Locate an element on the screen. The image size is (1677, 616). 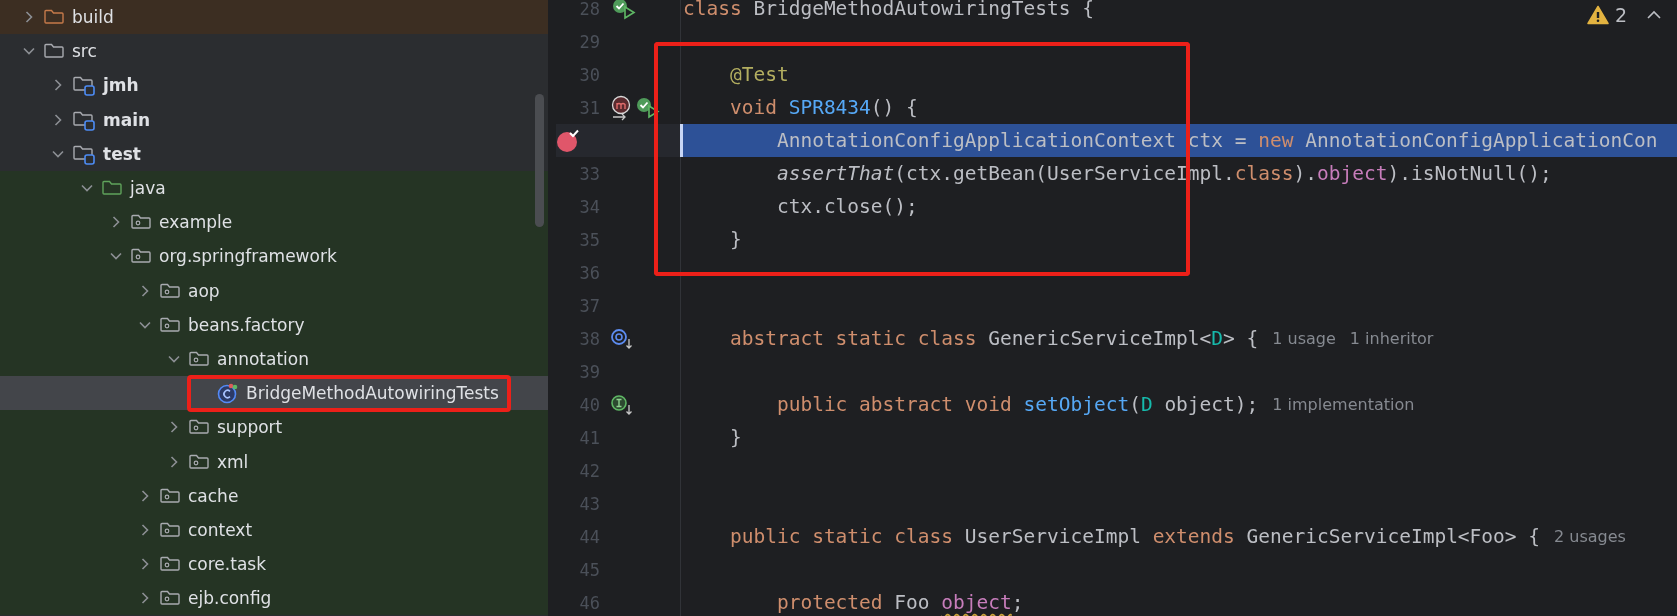
tree-item: cache is located at coordinates (274, 495).